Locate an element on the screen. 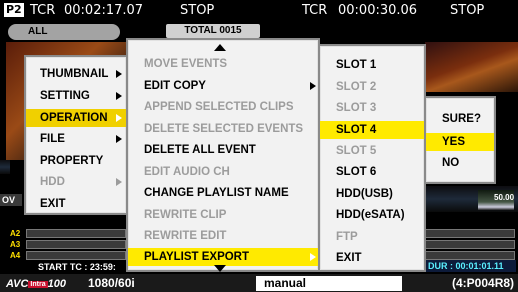 This screenshot has height=292, width=518. op-item-playlist-export: PLAYLIST EXPORT is located at coordinates (223, 257).